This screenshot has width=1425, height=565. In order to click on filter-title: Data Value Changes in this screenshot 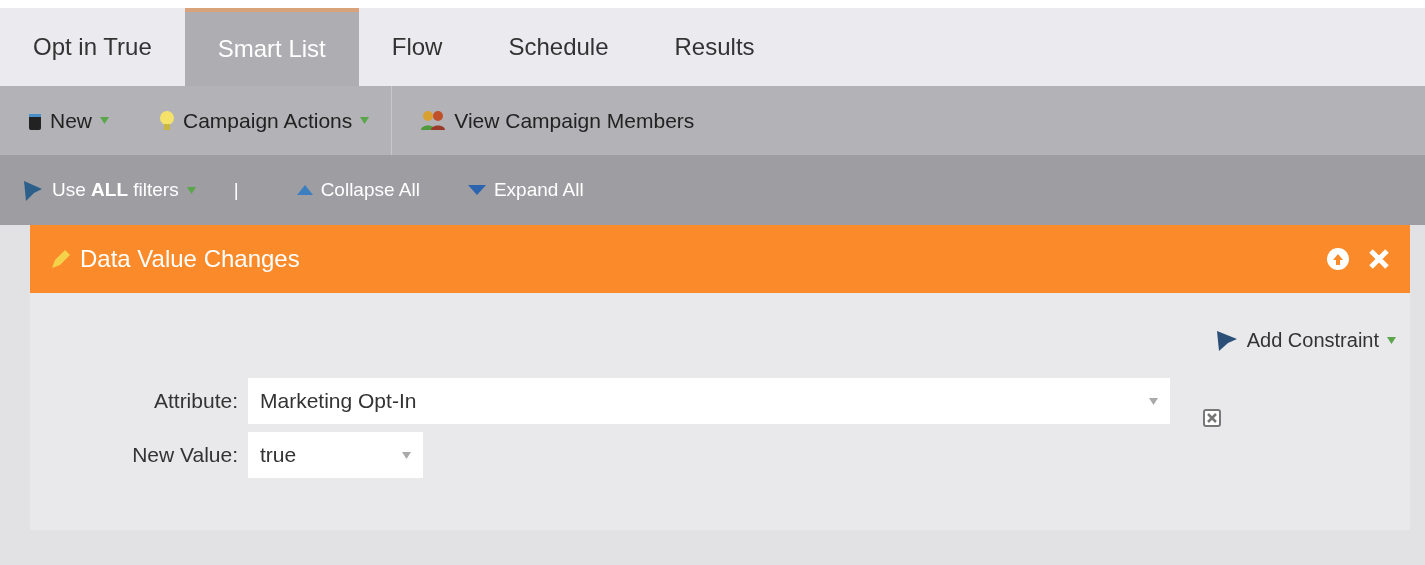, I will do `click(190, 259)`.